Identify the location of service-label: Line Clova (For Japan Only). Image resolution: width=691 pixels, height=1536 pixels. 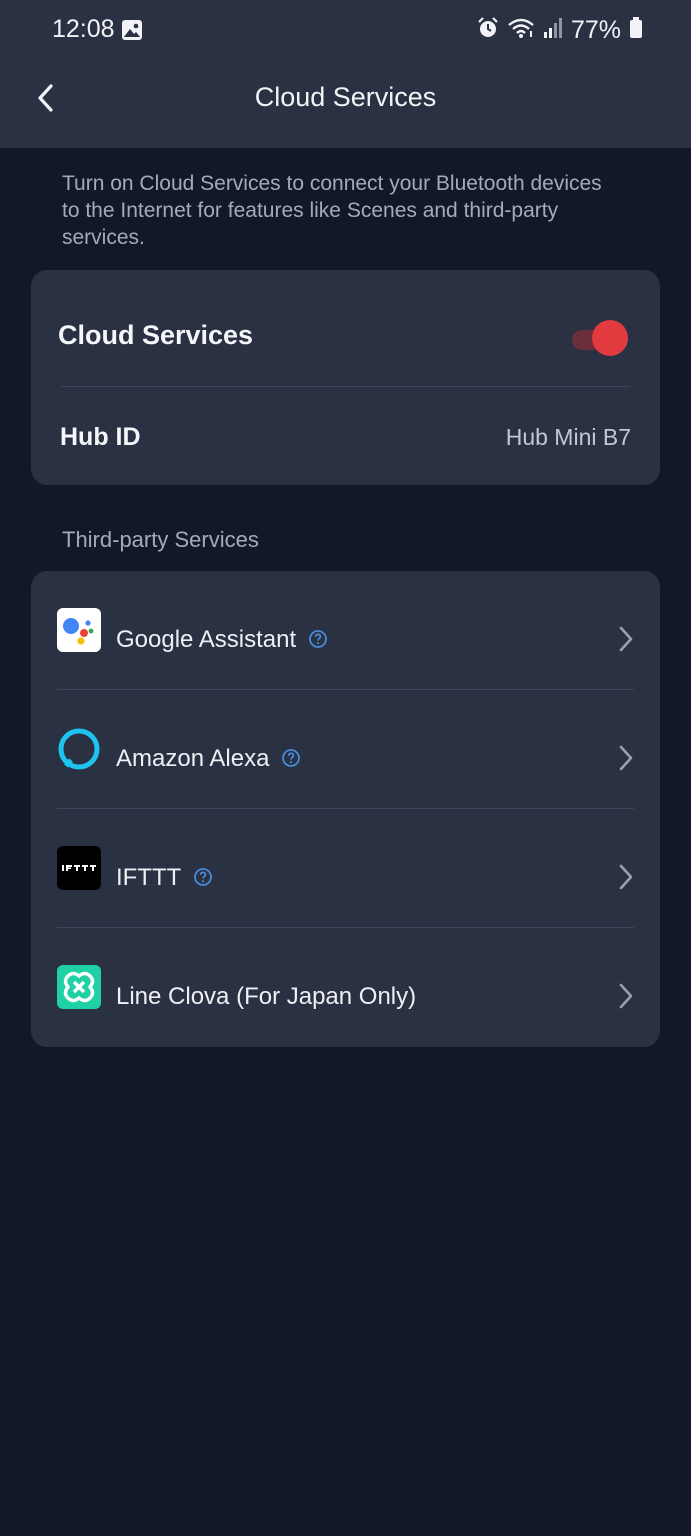
(266, 996).